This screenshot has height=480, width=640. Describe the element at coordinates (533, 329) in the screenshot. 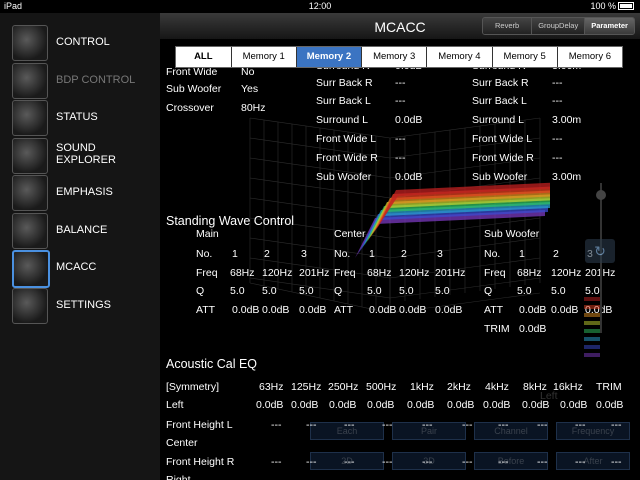

I see `trim-value: 0.0dB` at that location.